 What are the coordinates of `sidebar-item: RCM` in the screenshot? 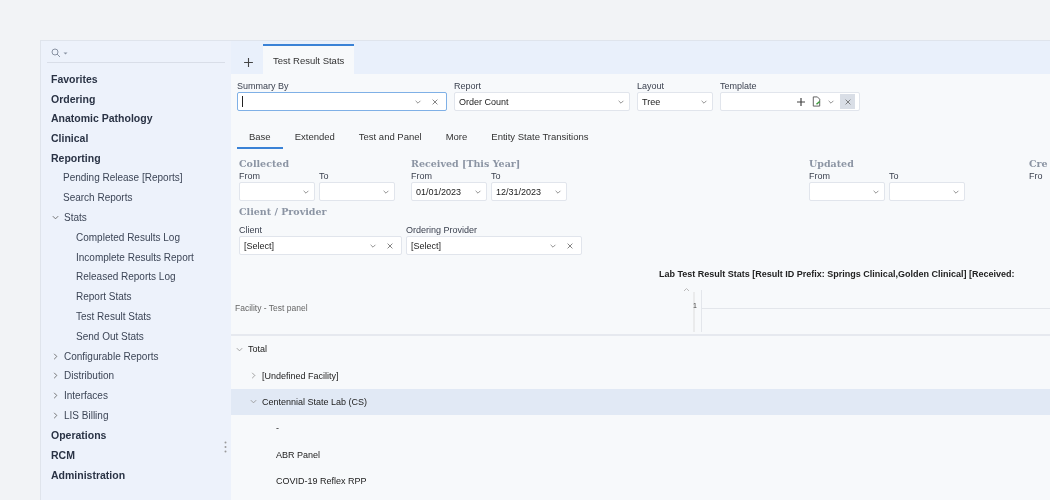 It's located at (136, 455).